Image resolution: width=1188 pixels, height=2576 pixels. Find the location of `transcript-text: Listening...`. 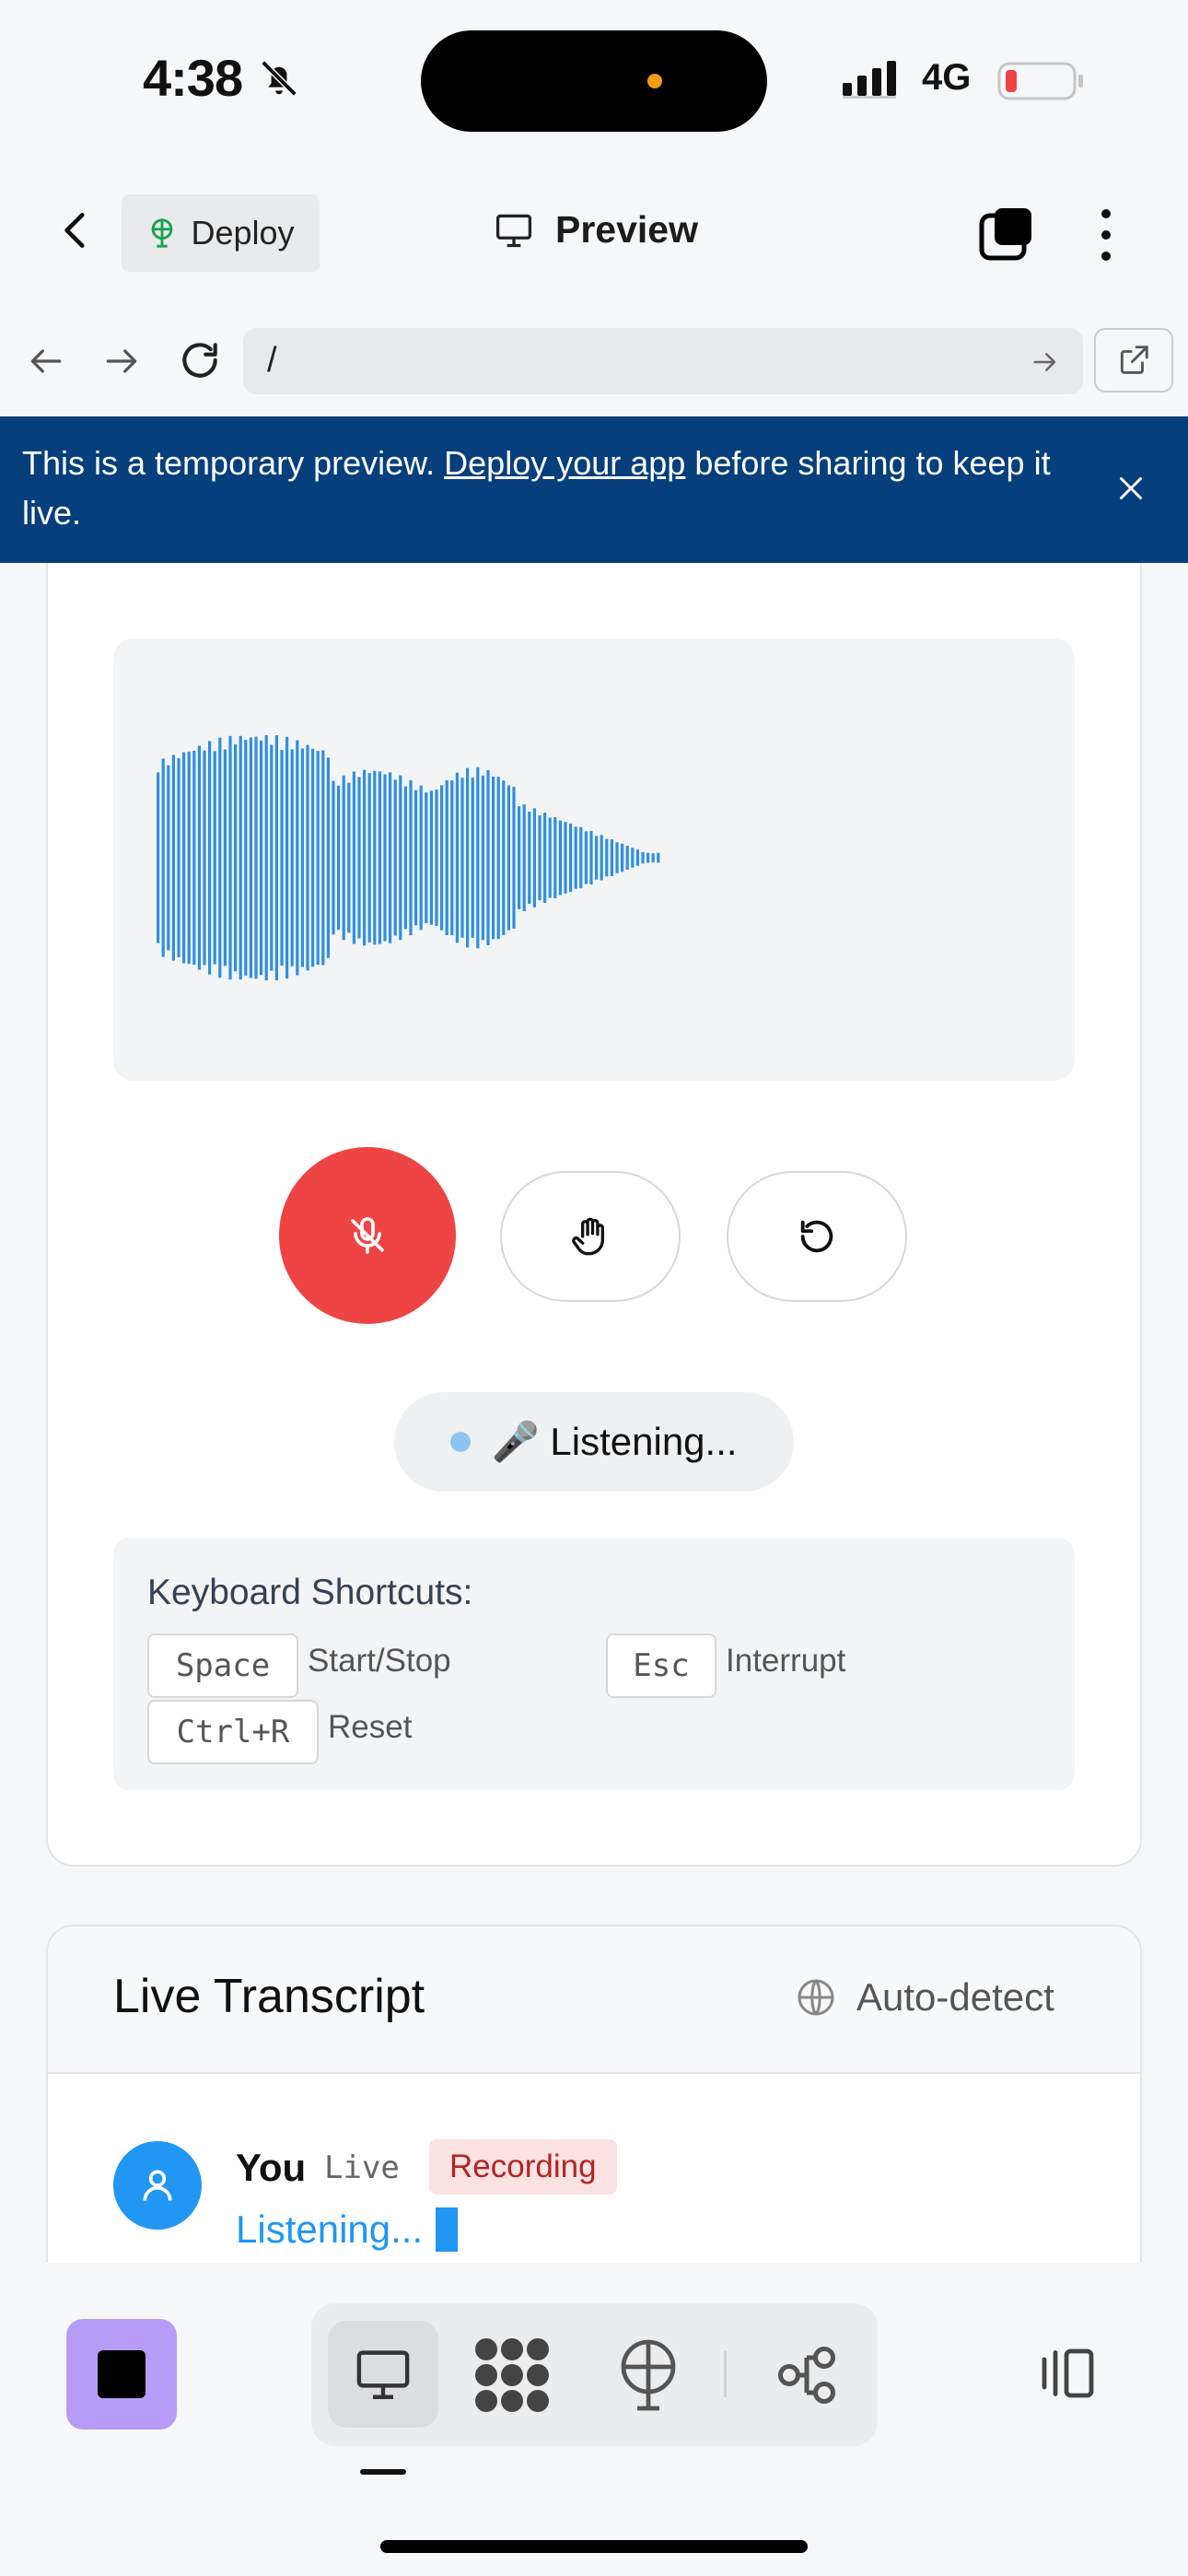

transcript-text: Listening... is located at coordinates (347, 2229).